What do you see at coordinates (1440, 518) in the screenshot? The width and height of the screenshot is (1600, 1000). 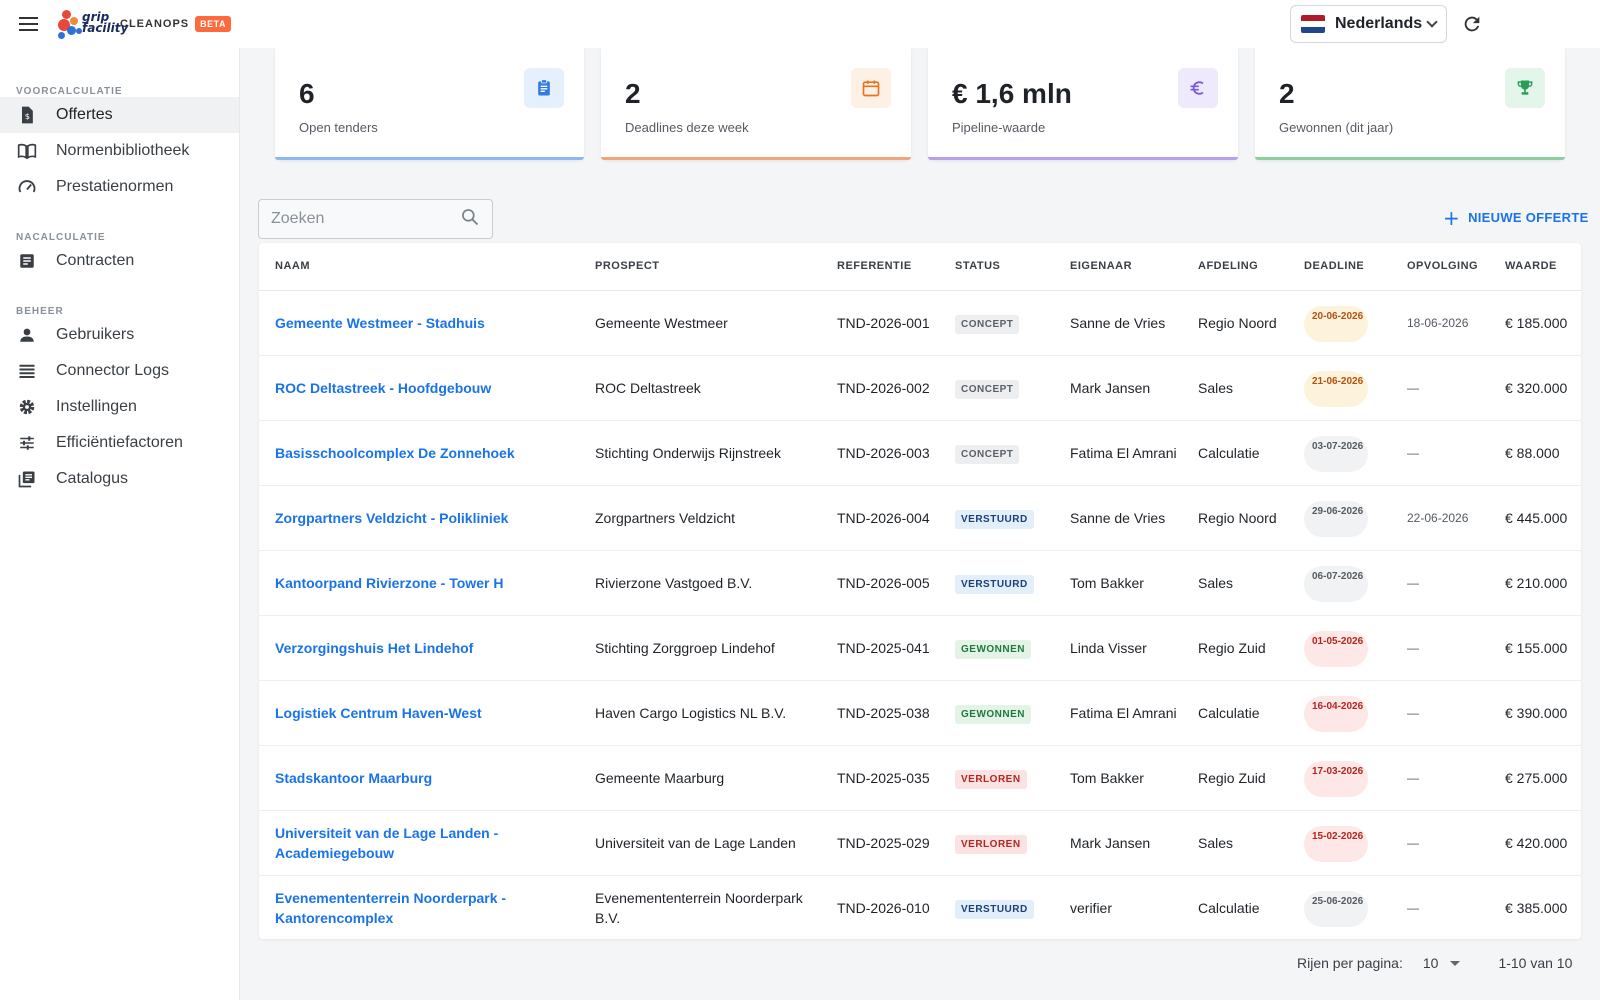 I see `follow-up-cell: 22-06-2026` at bounding box center [1440, 518].